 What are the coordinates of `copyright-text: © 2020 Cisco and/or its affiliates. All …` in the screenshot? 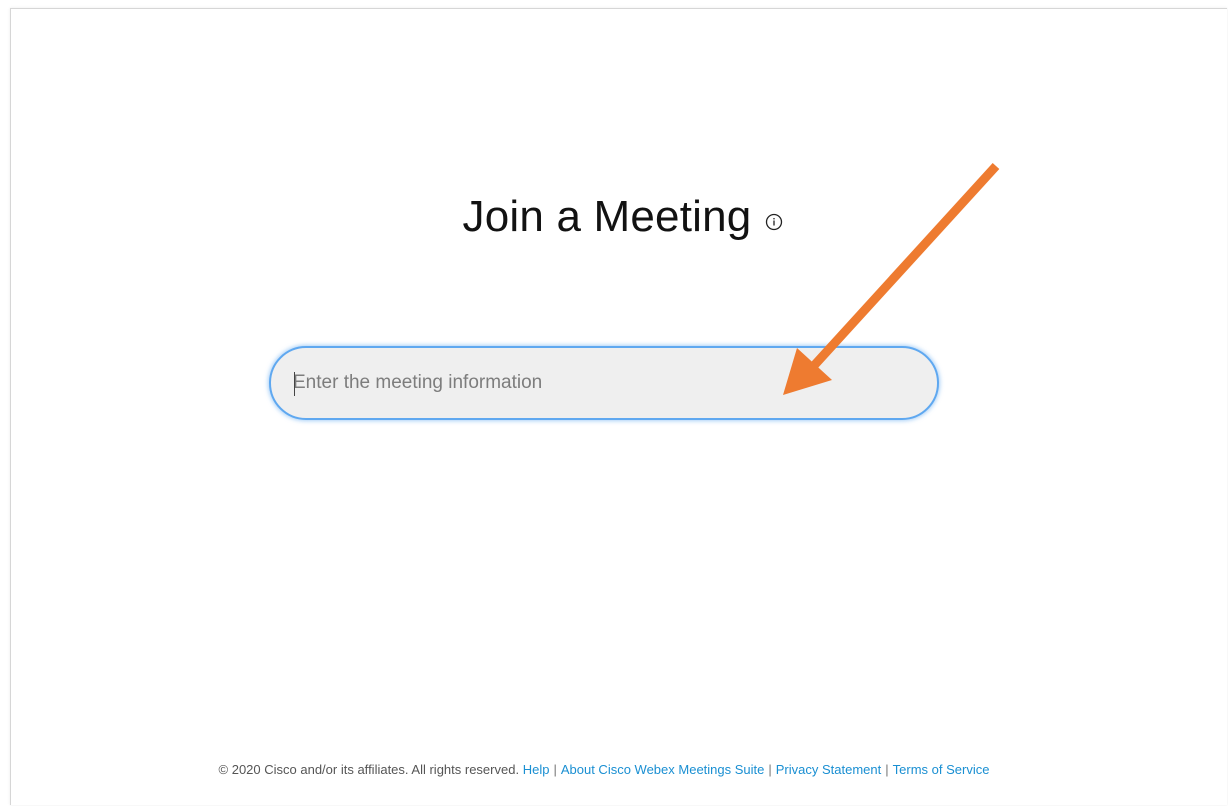 It's located at (369, 769).